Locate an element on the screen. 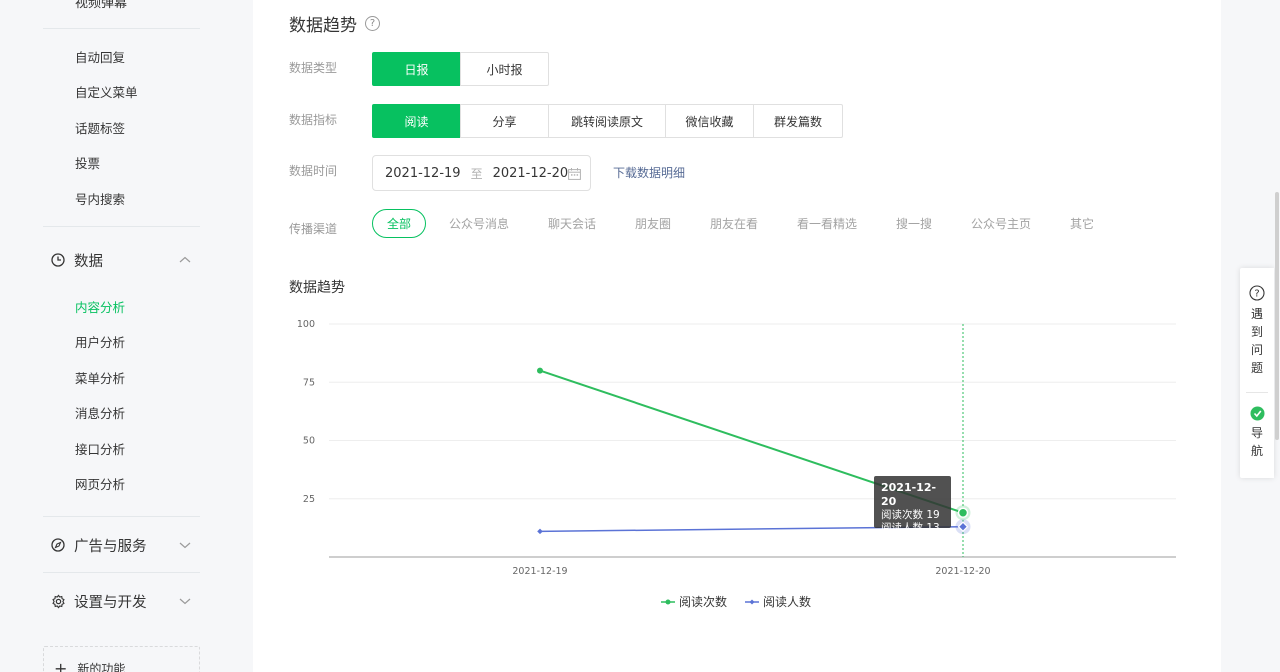 The height and width of the screenshot is (672, 1280). scrollbar is located at coordinates (1277, 316).